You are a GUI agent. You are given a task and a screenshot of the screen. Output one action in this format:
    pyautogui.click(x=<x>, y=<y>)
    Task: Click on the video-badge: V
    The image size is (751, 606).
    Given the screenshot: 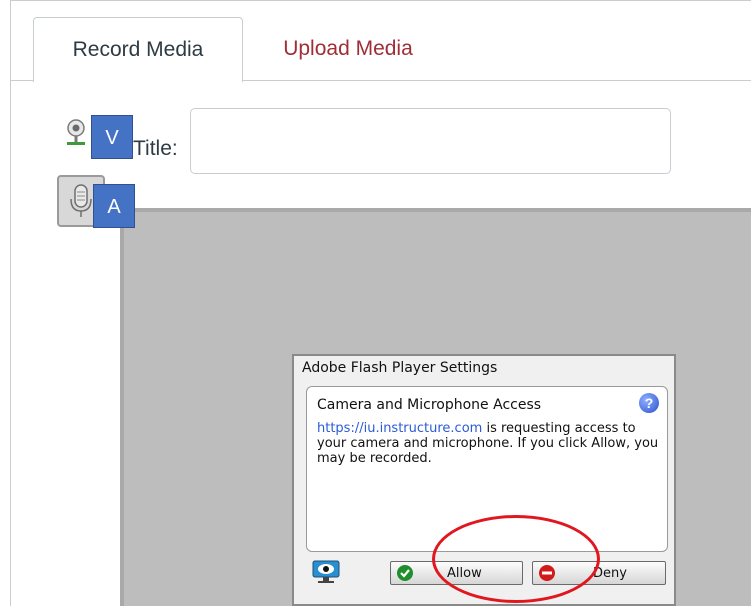 What is the action you would take?
    pyautogui.click(x=112, y=137)
    